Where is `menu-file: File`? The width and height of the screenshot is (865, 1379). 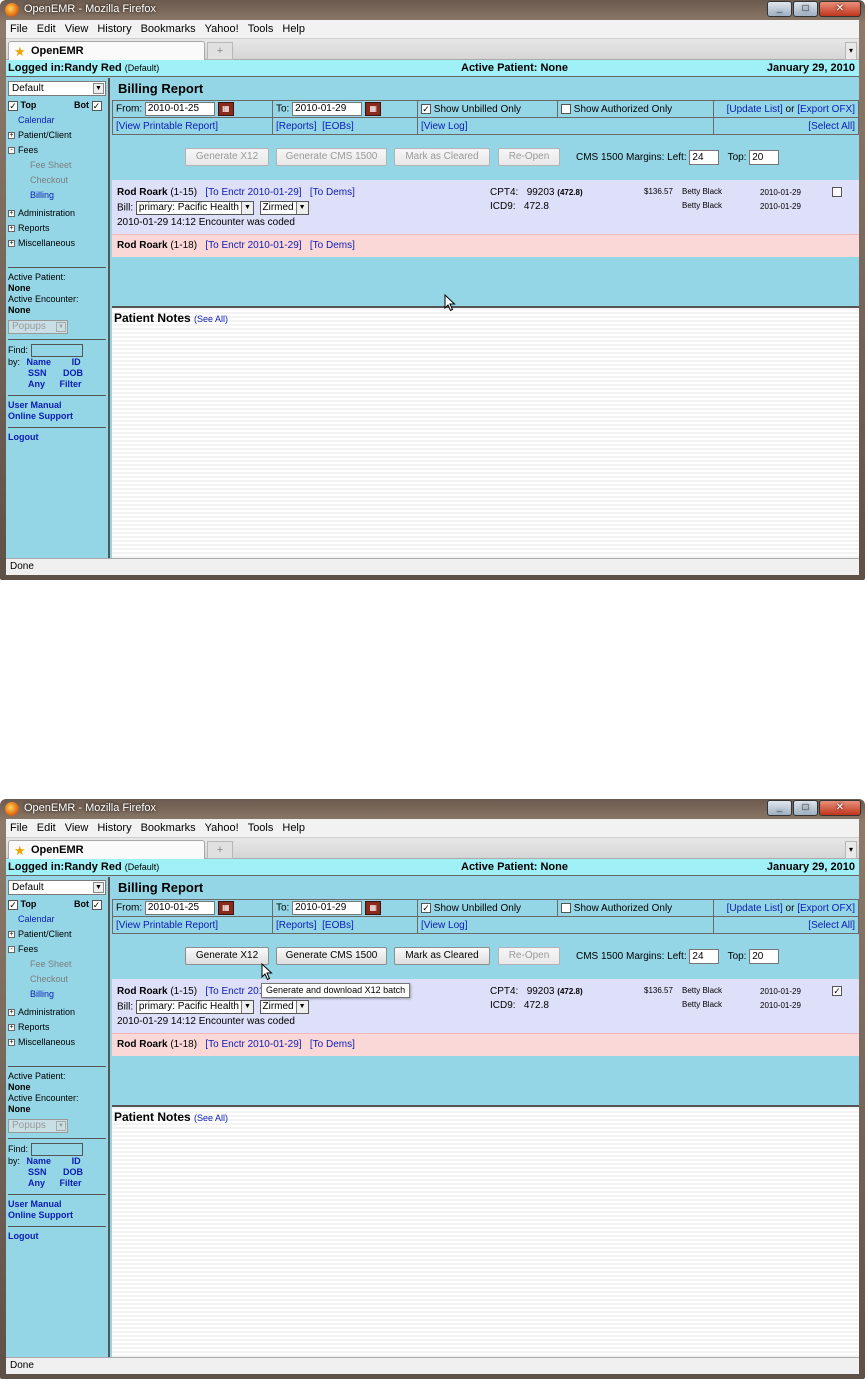
menu-file: File is located at coordinates (19, 29).